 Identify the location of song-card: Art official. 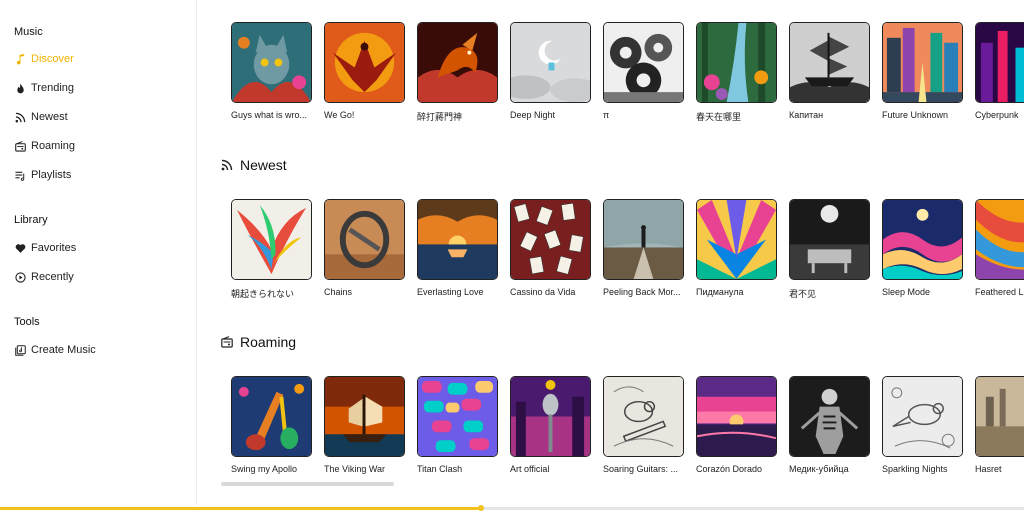
(550, 425).